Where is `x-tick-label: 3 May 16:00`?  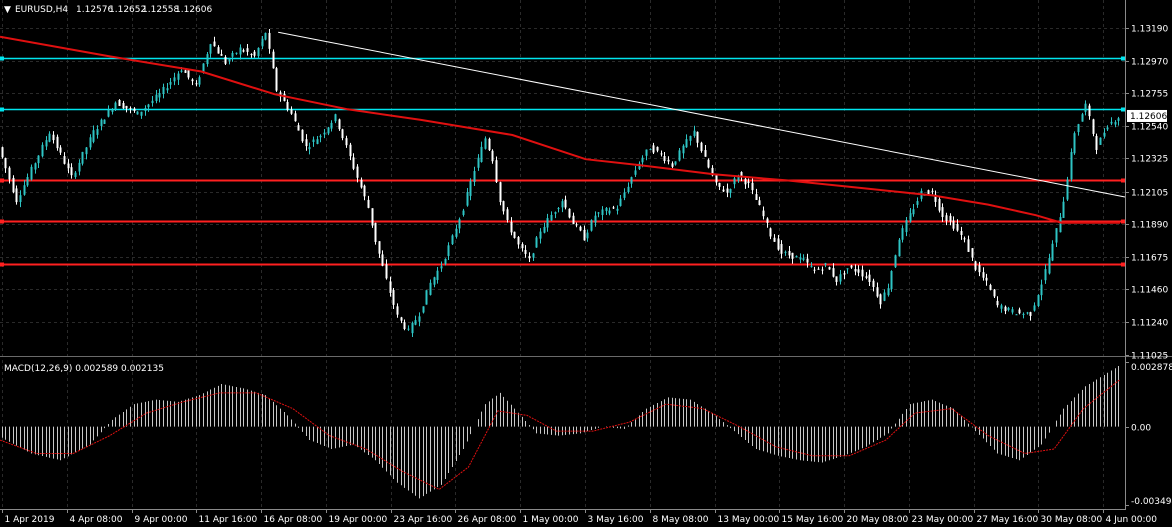
x-tick-label: 3 May 16:00 is located at coordinates (616, 520).